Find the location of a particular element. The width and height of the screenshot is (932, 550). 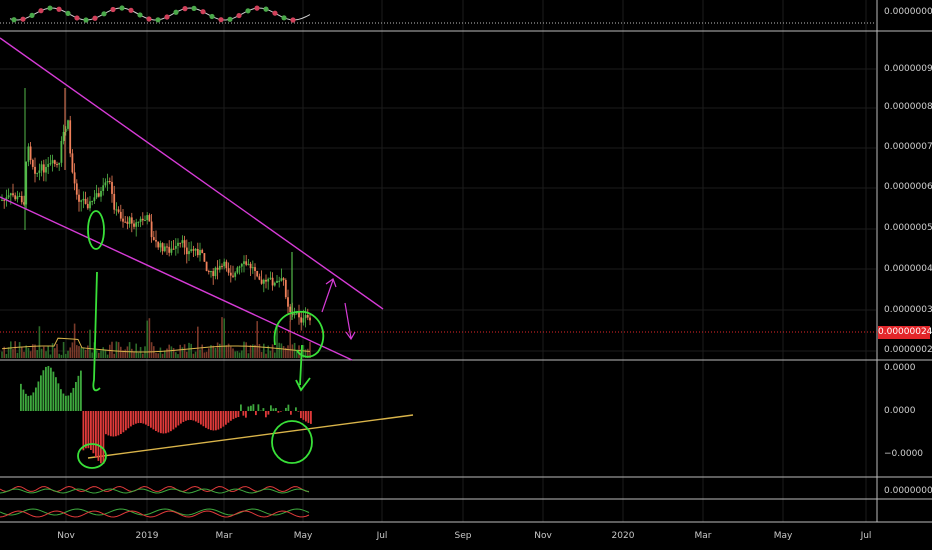

annotation-arrow is located at coordinates (350, 321).